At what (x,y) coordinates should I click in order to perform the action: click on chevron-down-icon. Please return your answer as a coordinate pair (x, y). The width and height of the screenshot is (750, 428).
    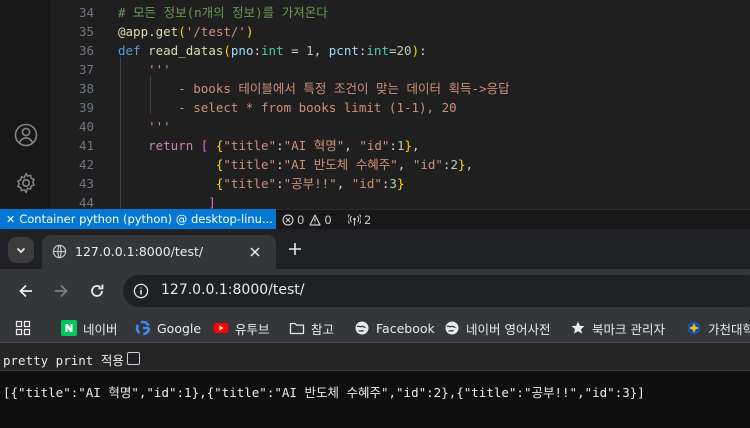
    Looking at the image, I should click on (21, 250).